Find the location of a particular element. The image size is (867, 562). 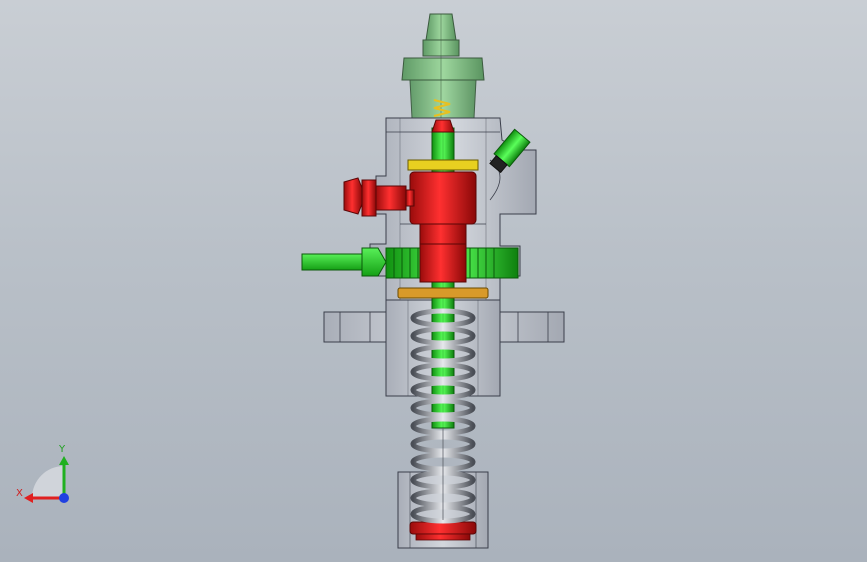

triad-plane is located at coordinates (48, 482).